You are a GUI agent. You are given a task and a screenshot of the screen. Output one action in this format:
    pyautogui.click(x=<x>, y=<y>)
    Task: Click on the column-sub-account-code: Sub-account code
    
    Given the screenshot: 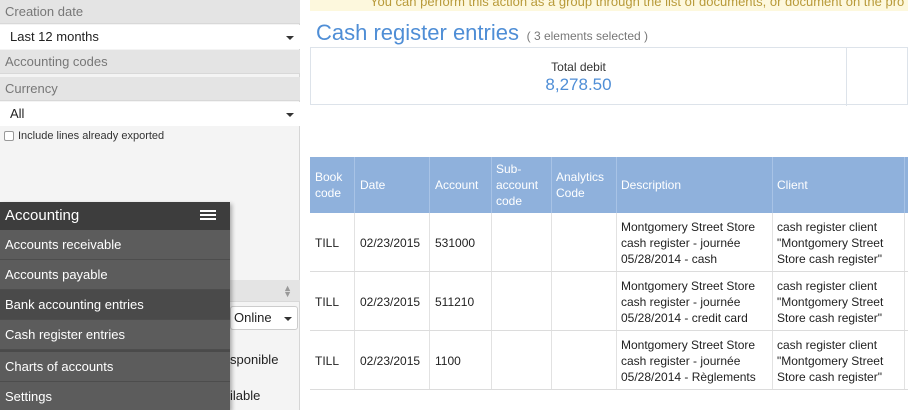 What is the action you would take?
    pyautogui.click(x=521, y=185)
    